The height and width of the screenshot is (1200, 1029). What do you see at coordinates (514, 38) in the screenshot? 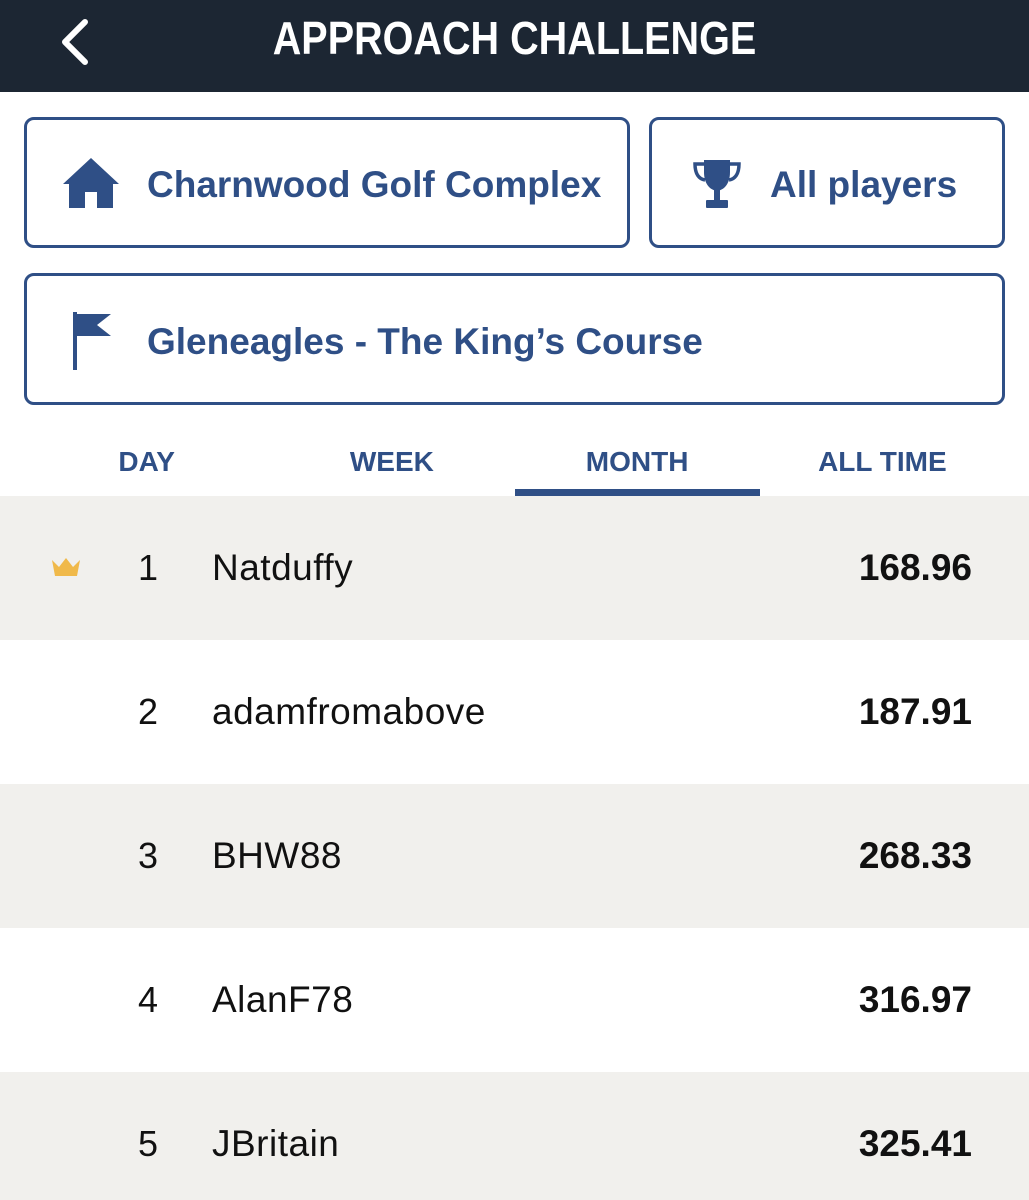
I see `page-title: APPROACH CHALLENGE` at bounding box center [514, 38].